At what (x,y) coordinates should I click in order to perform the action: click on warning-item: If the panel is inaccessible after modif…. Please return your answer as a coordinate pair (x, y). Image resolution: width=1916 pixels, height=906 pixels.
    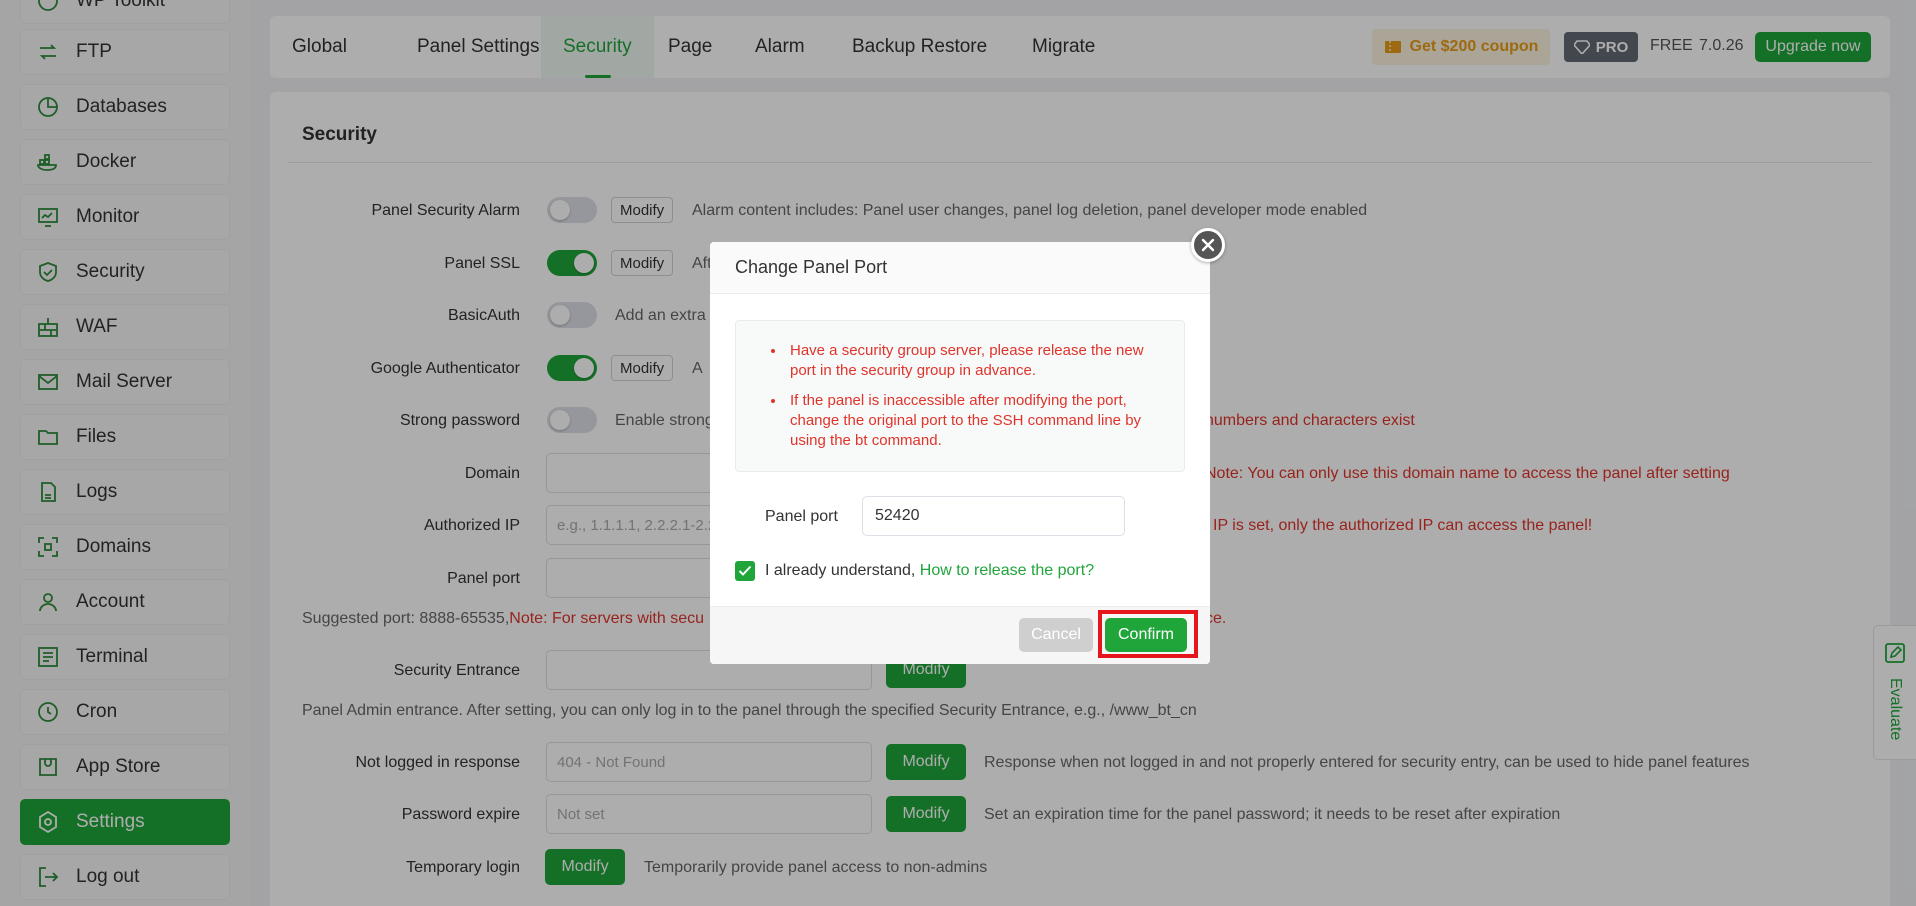
    Looking at the image, I should click on (975, 421).